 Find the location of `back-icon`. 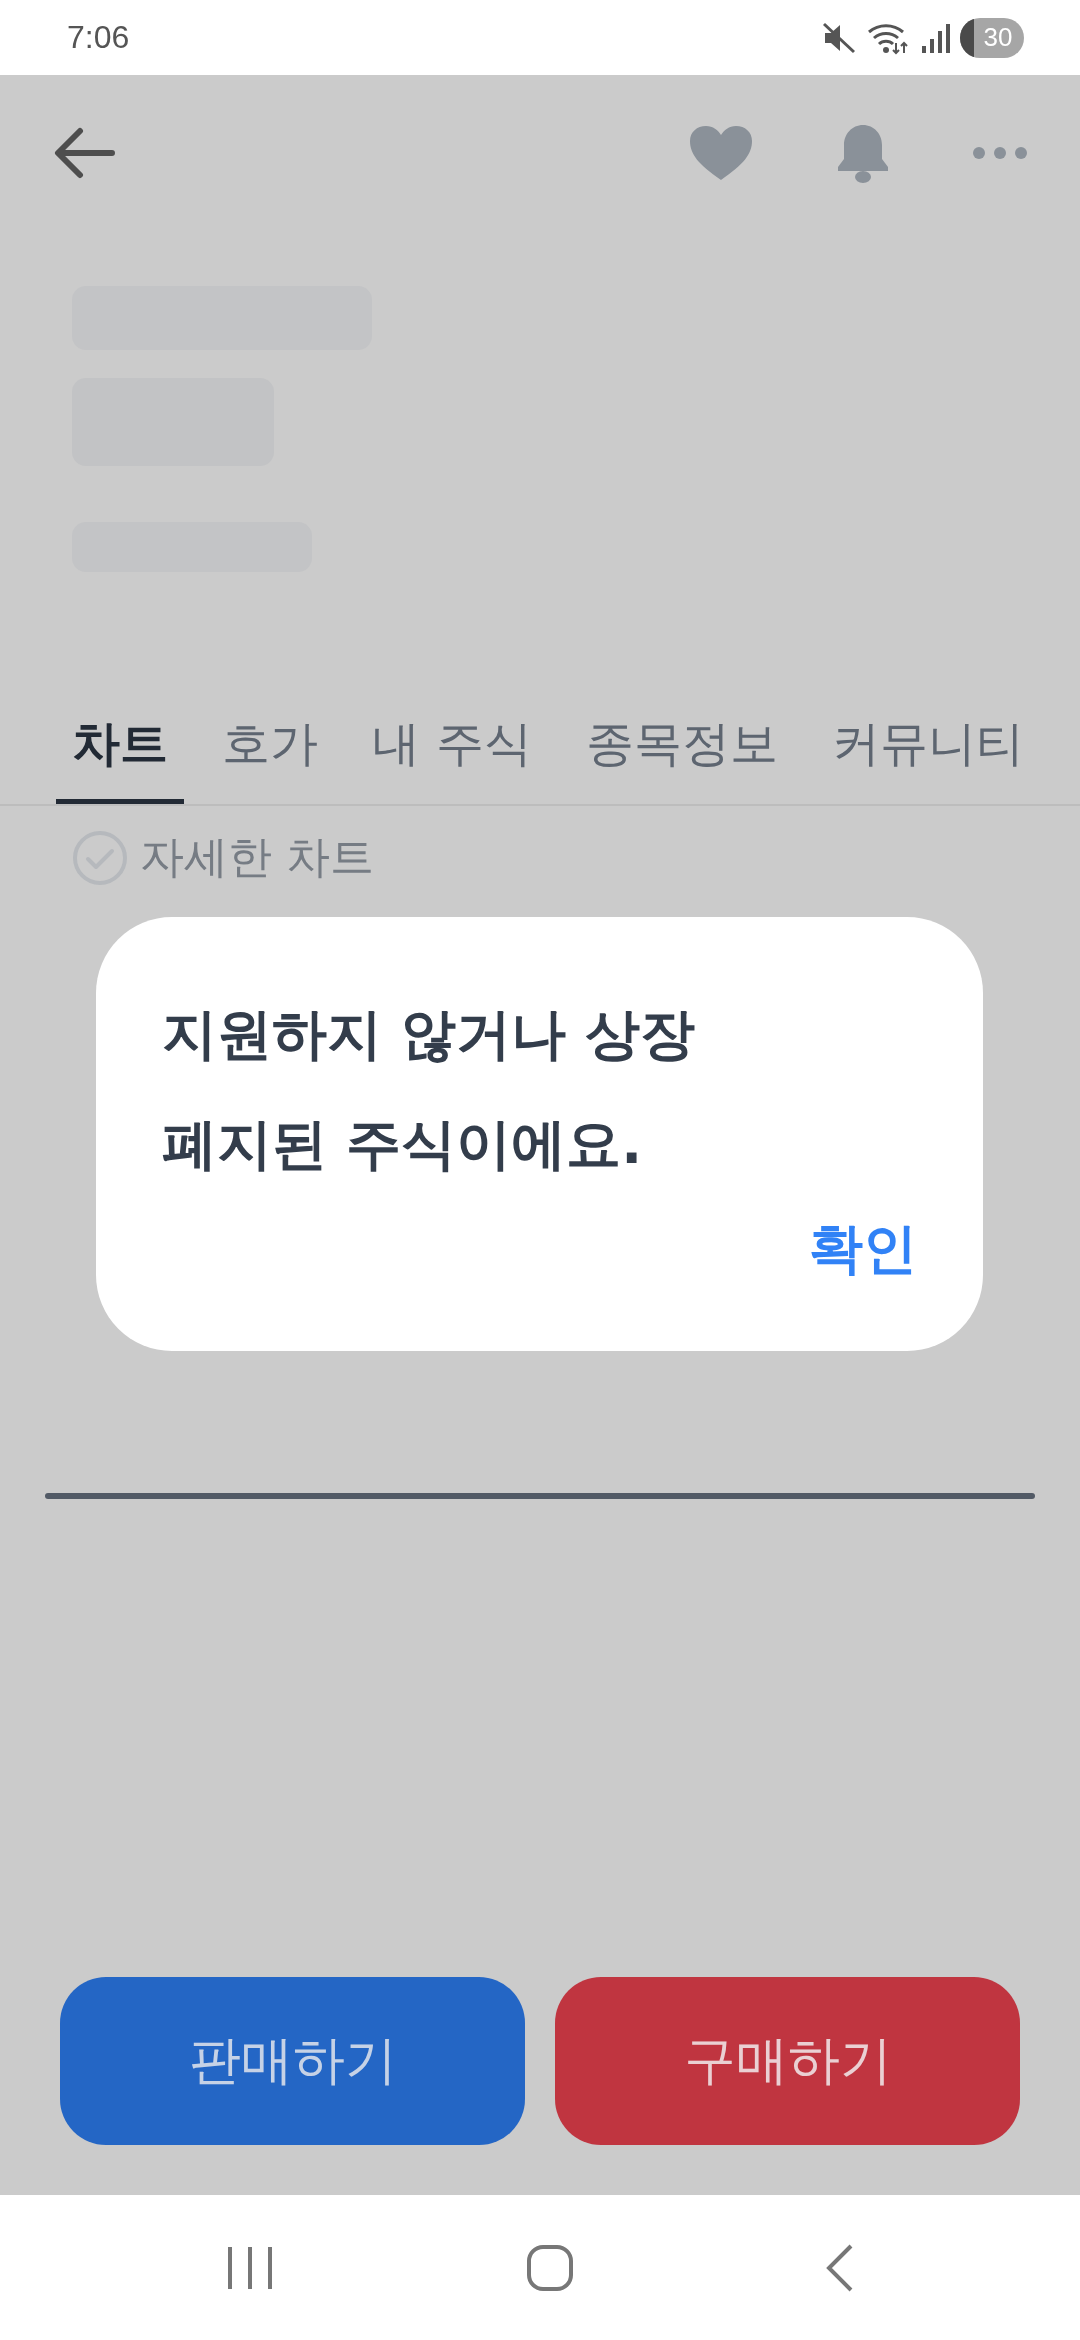

back-icon is located at coordinates (839, 2267).